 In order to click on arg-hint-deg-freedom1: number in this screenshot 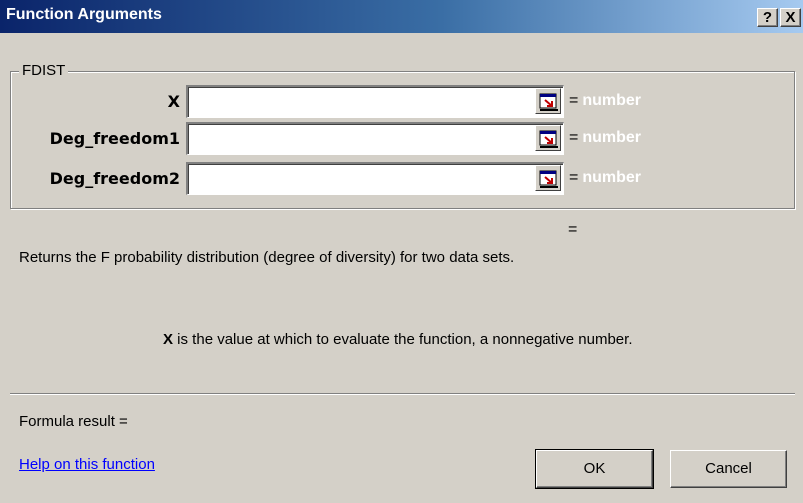, I will do `click(612, 137)`.